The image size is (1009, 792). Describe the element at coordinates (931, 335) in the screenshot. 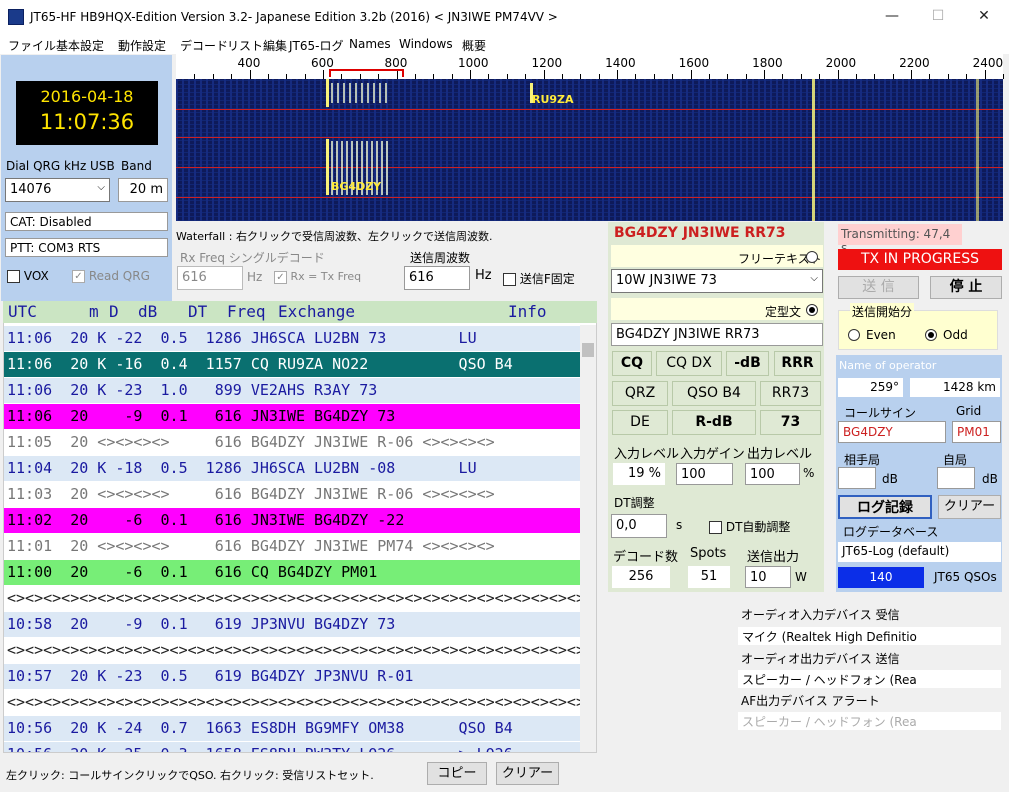

I see `odd-radio` at that location.